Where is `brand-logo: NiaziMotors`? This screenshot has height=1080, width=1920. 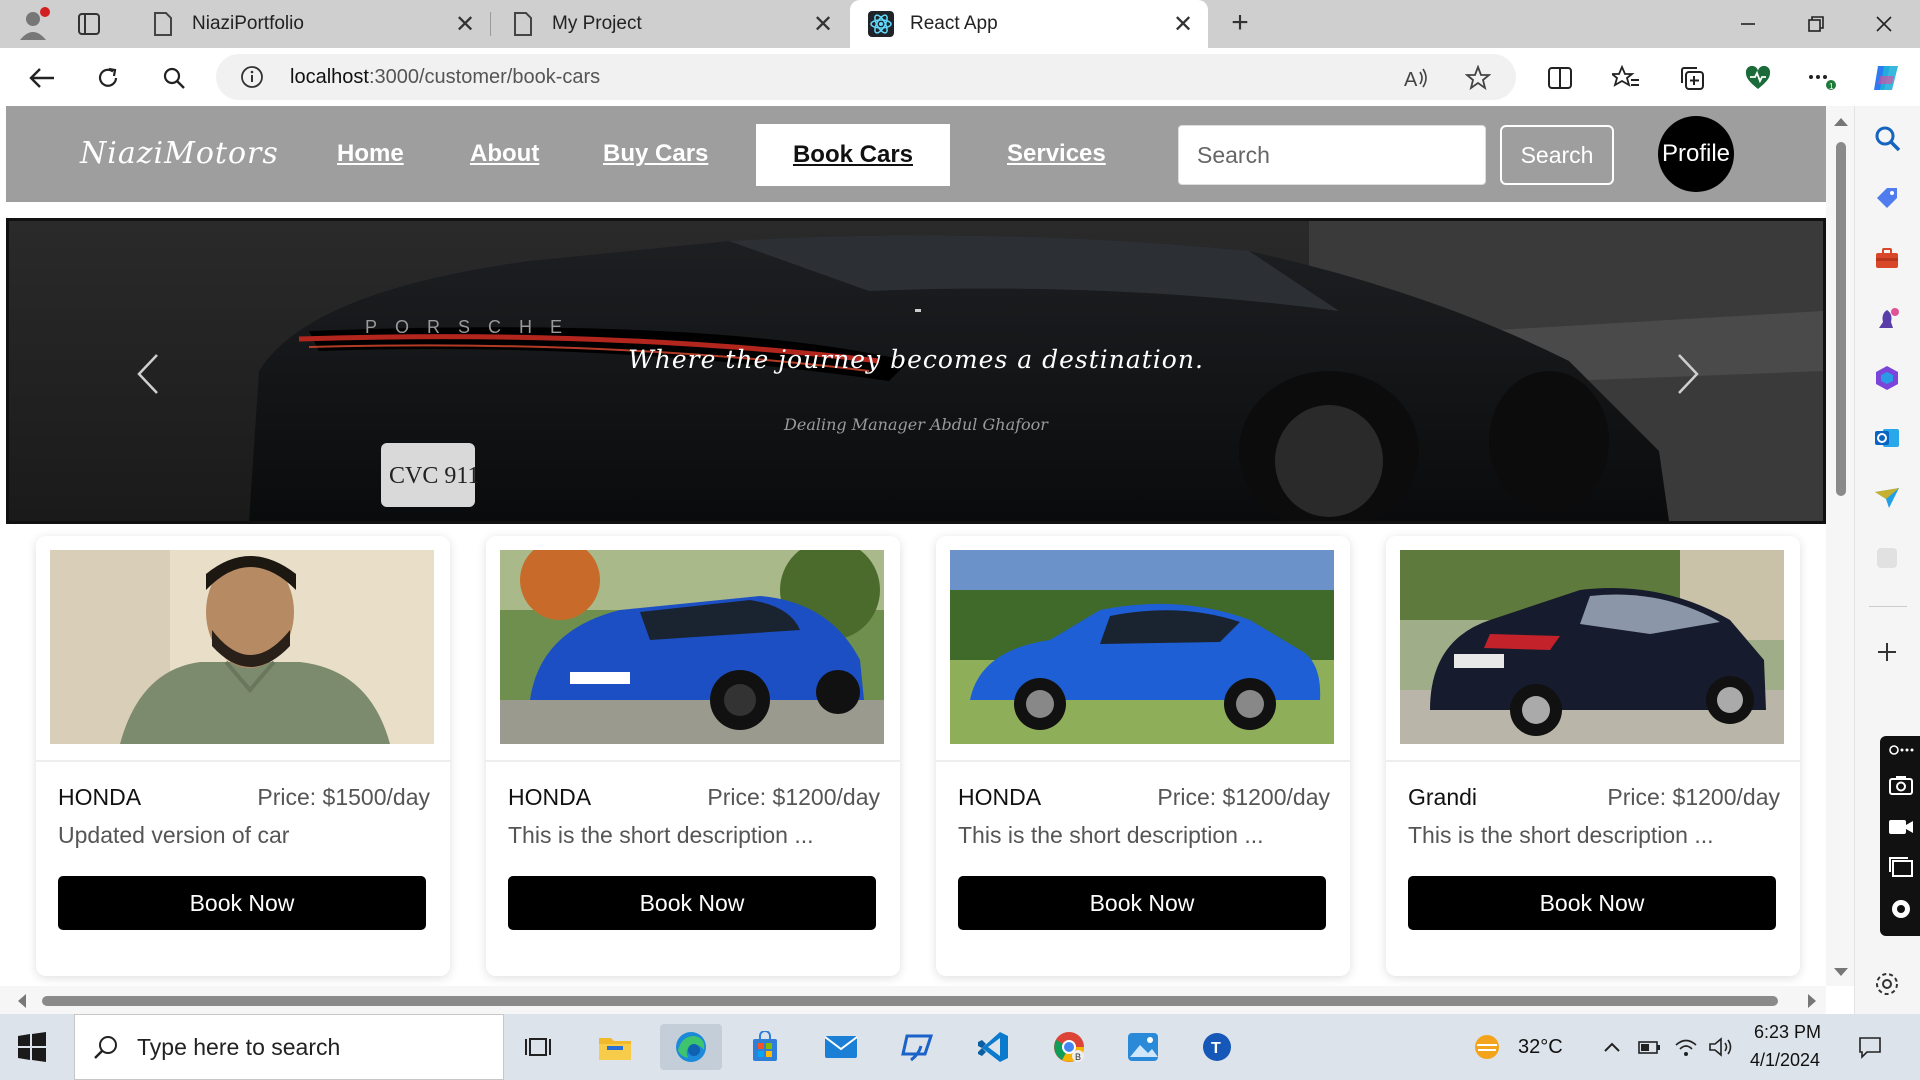
brand-logo: NiaziMotors is located at coordinates (179, 153).